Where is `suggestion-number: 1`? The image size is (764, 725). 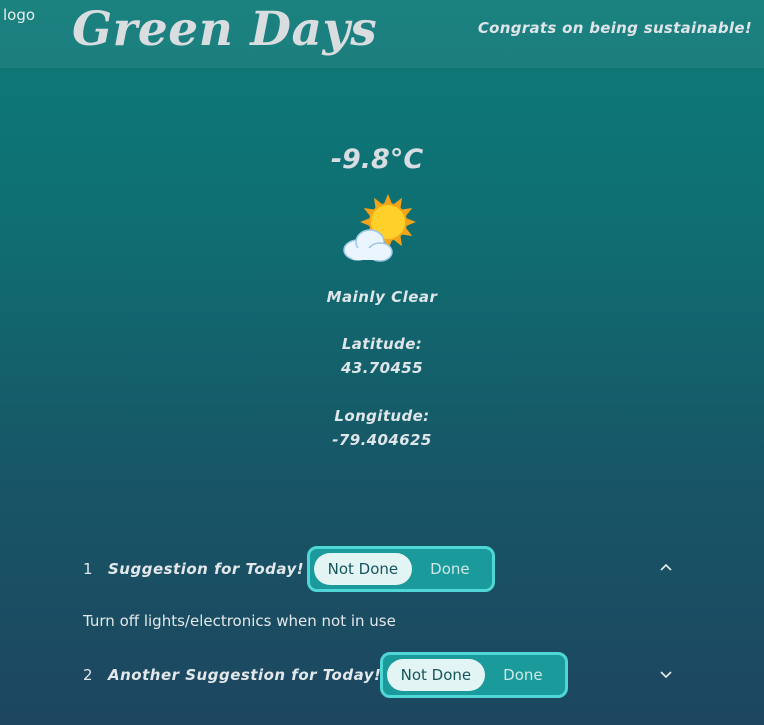 suggestion-number: 1 is located at coordinates (88, 569).